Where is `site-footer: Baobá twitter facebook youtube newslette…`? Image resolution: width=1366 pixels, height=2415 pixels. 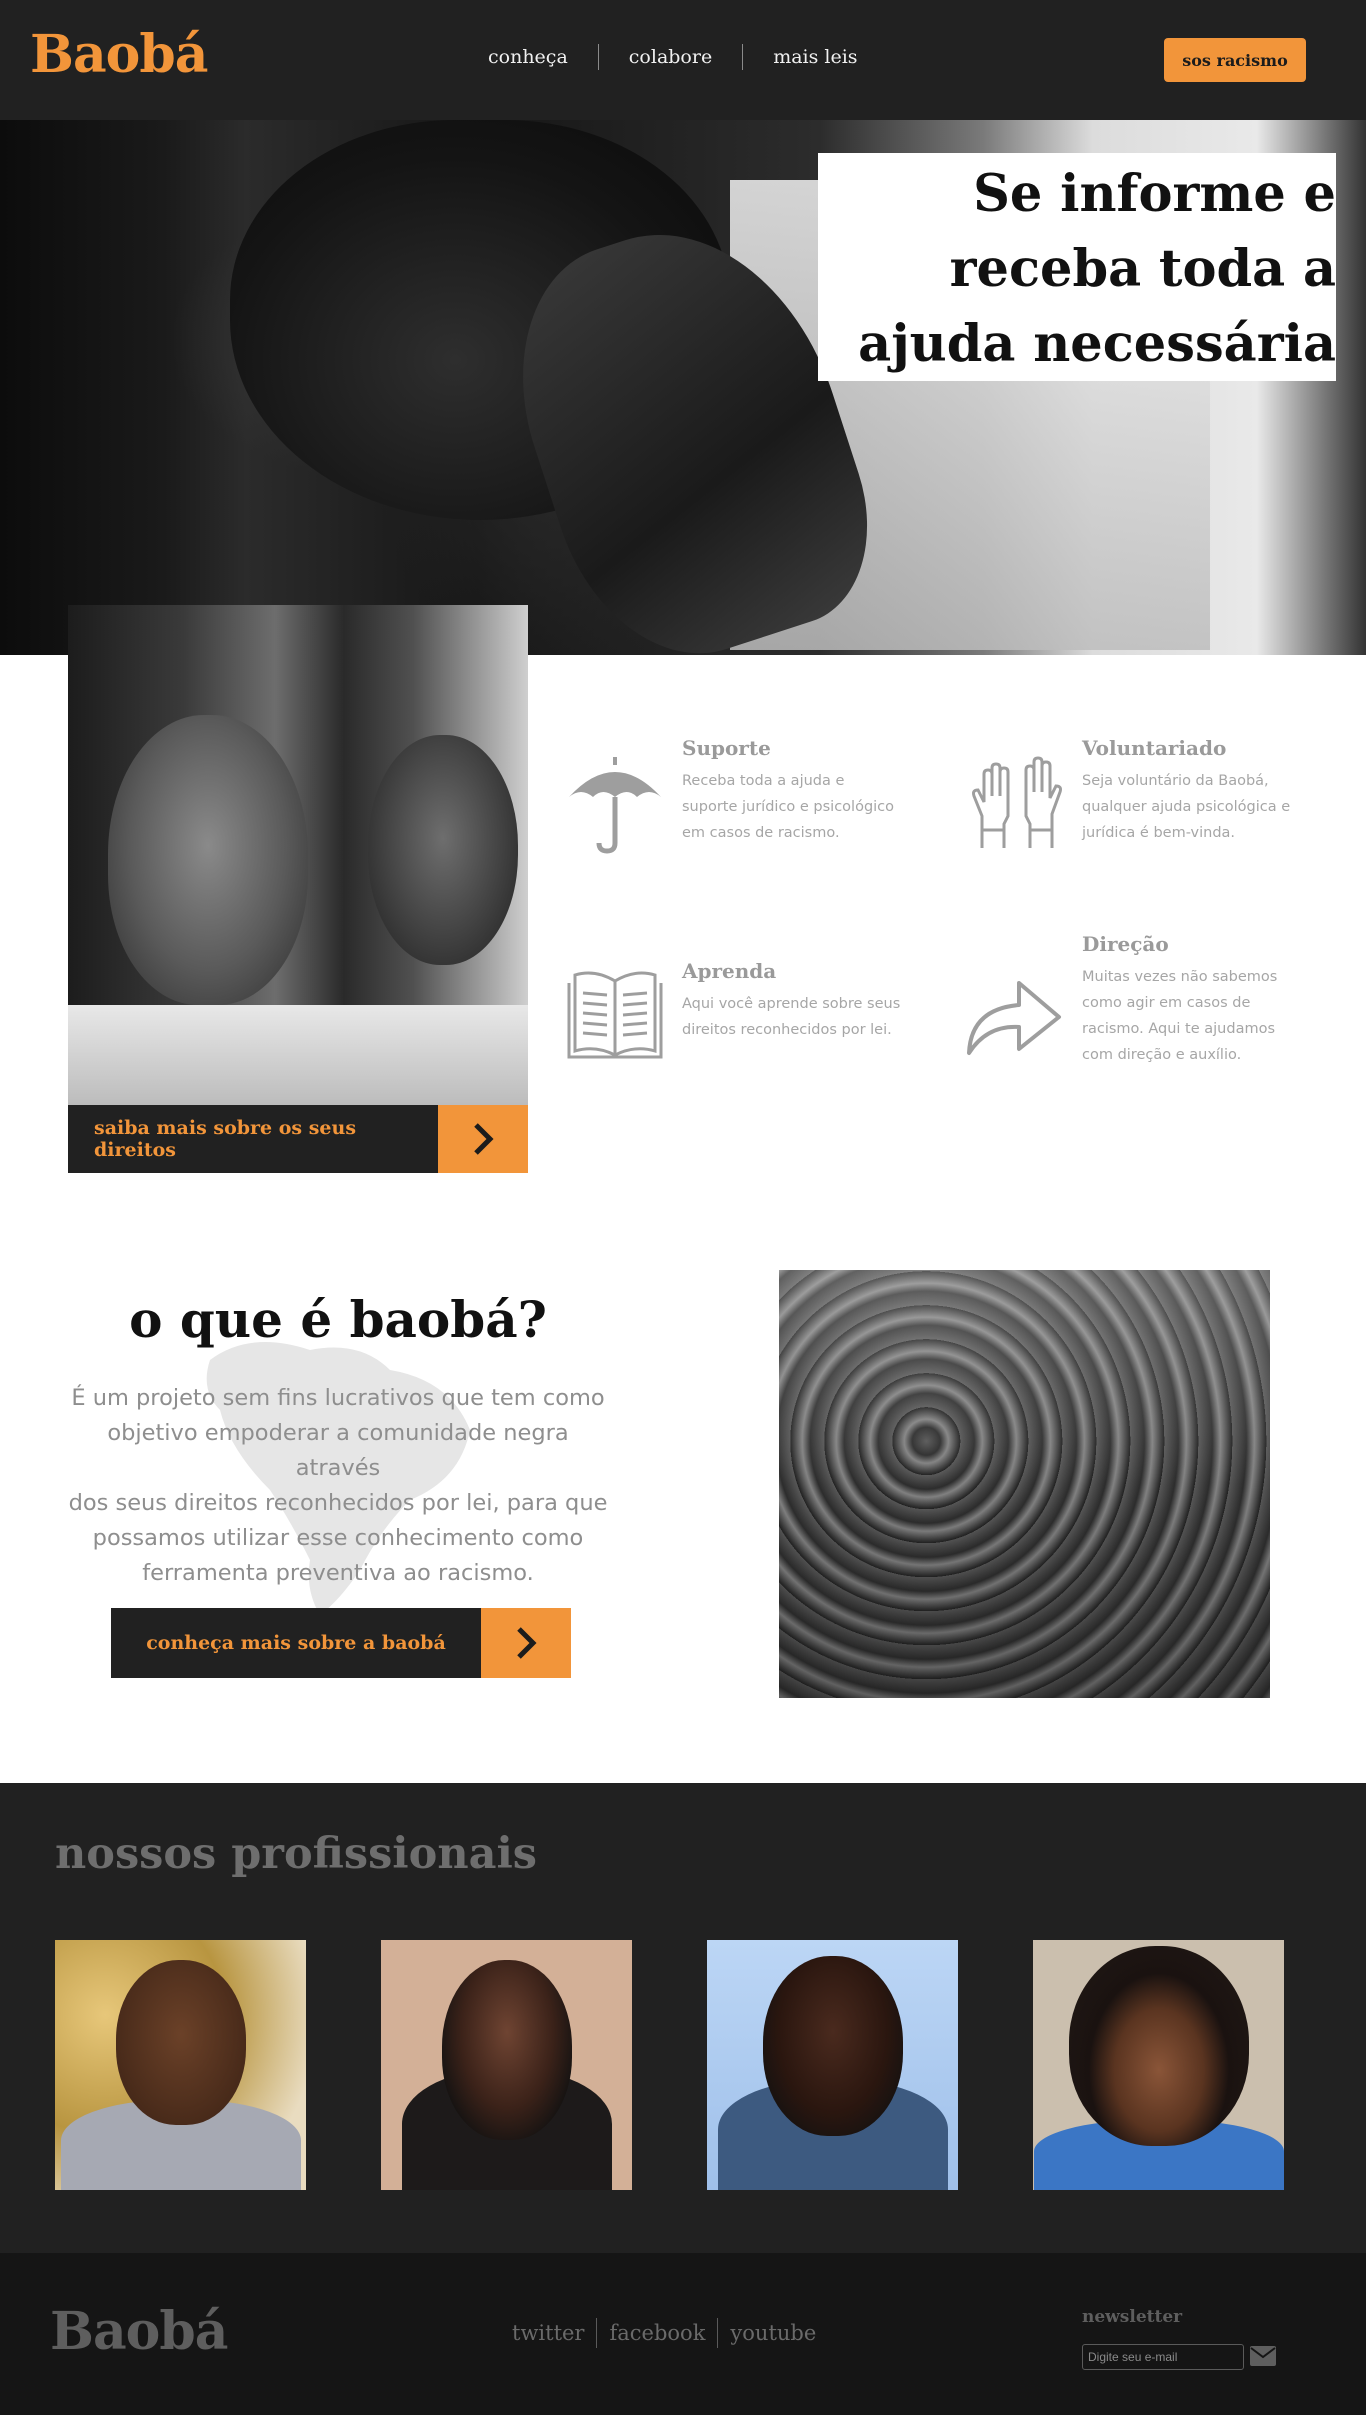
site-footer: Baobá twitter facebook youtube newslette… is located at coordinates (683, 2334).